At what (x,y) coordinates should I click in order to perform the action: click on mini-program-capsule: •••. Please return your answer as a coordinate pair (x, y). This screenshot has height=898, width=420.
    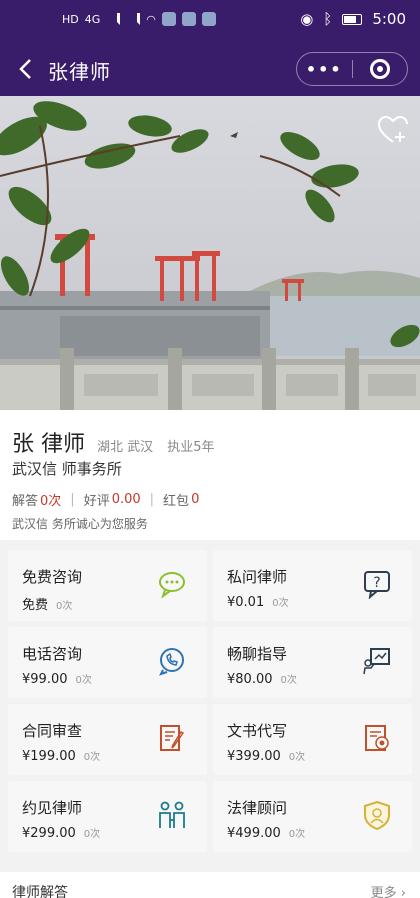
    Looking at the image, I should click on (352, 69).